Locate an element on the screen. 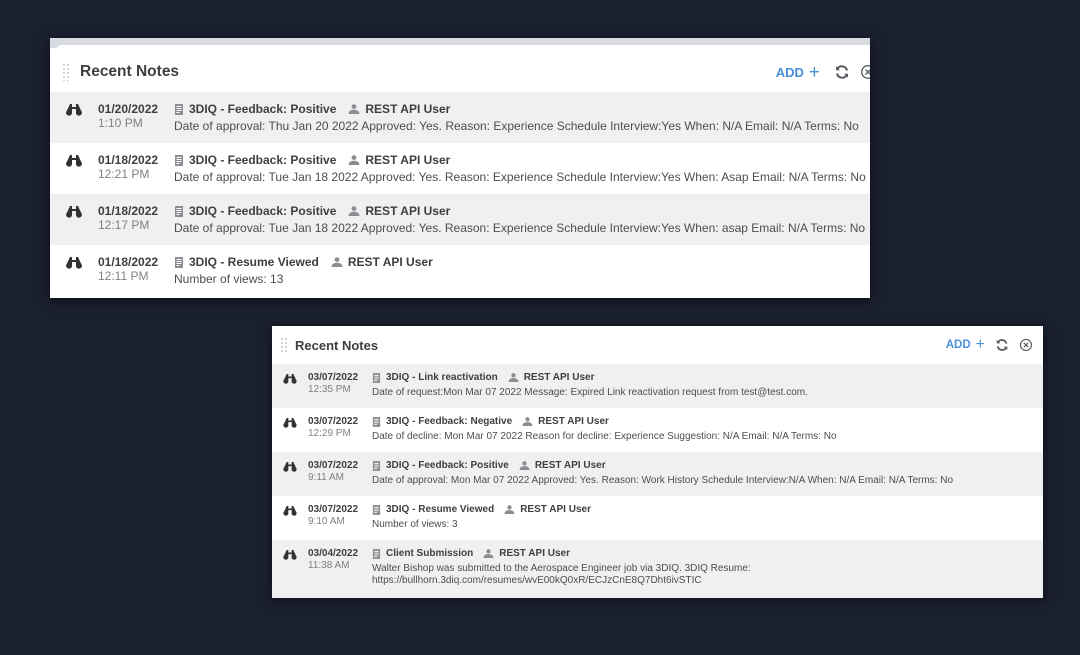 This screenshot has width=1080, height=655. note-time: 12:29 PM is located at coordinates (329, 433).